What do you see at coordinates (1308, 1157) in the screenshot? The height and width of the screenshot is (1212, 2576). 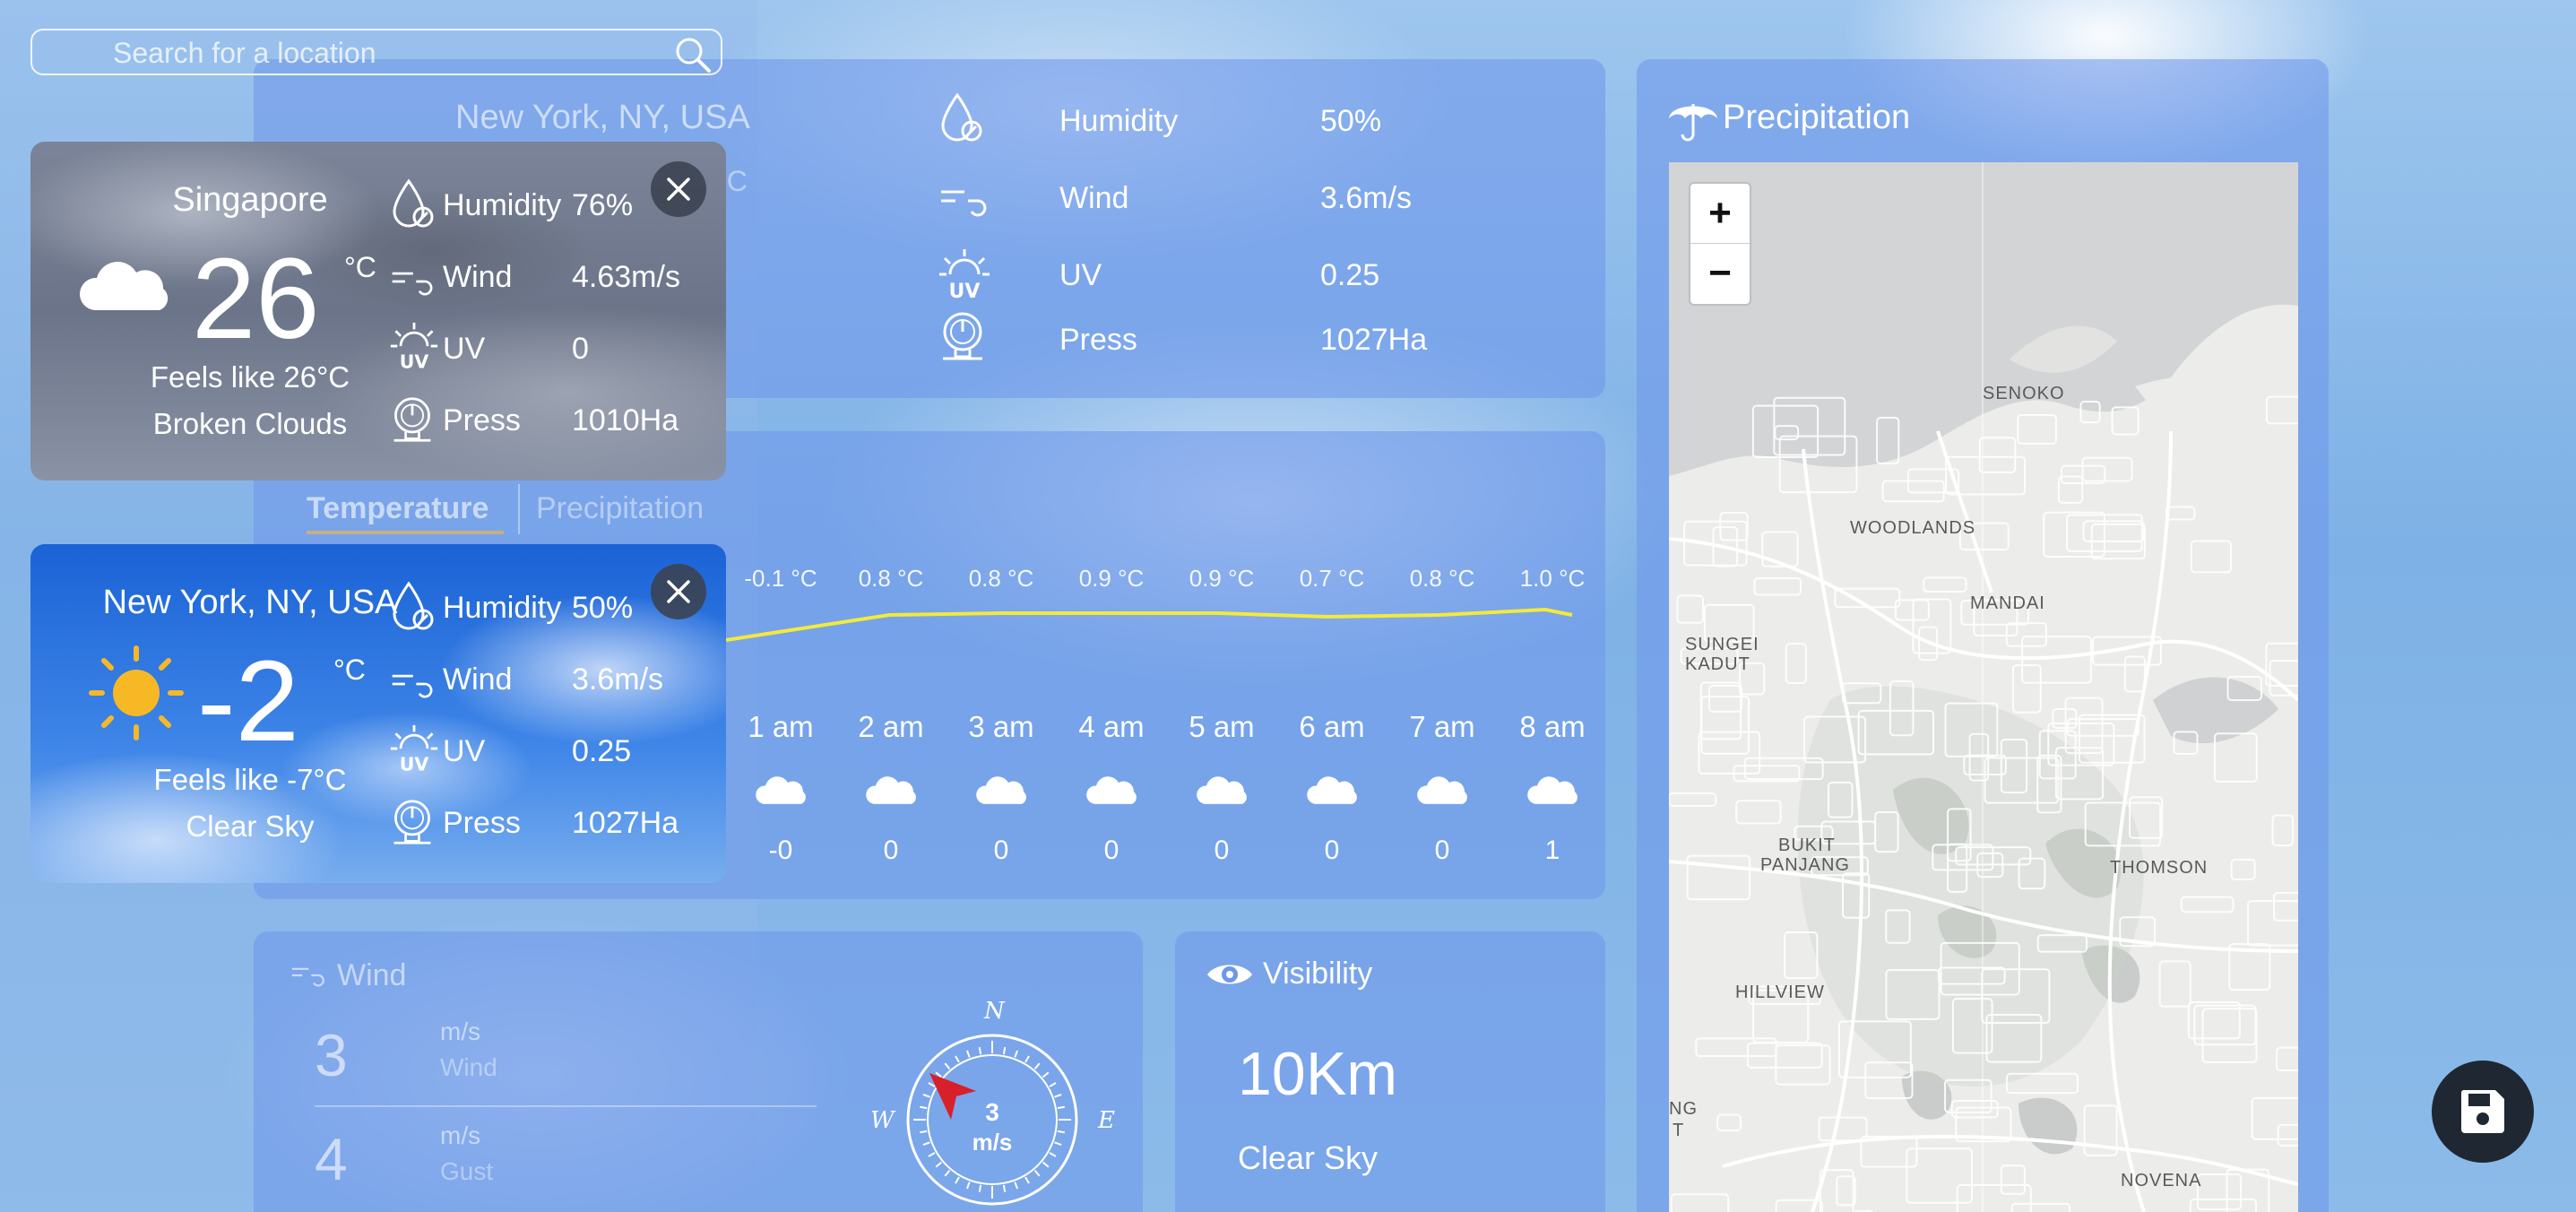 I see `visibility-desc: Clear Sky` at bounding box center [1308, 1157].